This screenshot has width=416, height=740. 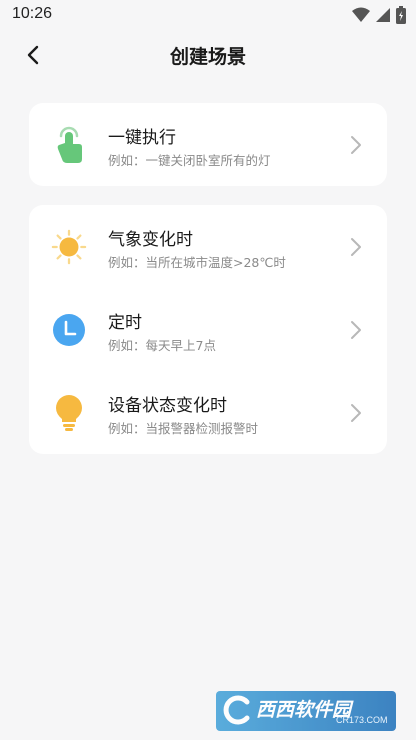 I want to click on option-timer: 定时 例如：每天早上7点, so click(x=208, y=329).